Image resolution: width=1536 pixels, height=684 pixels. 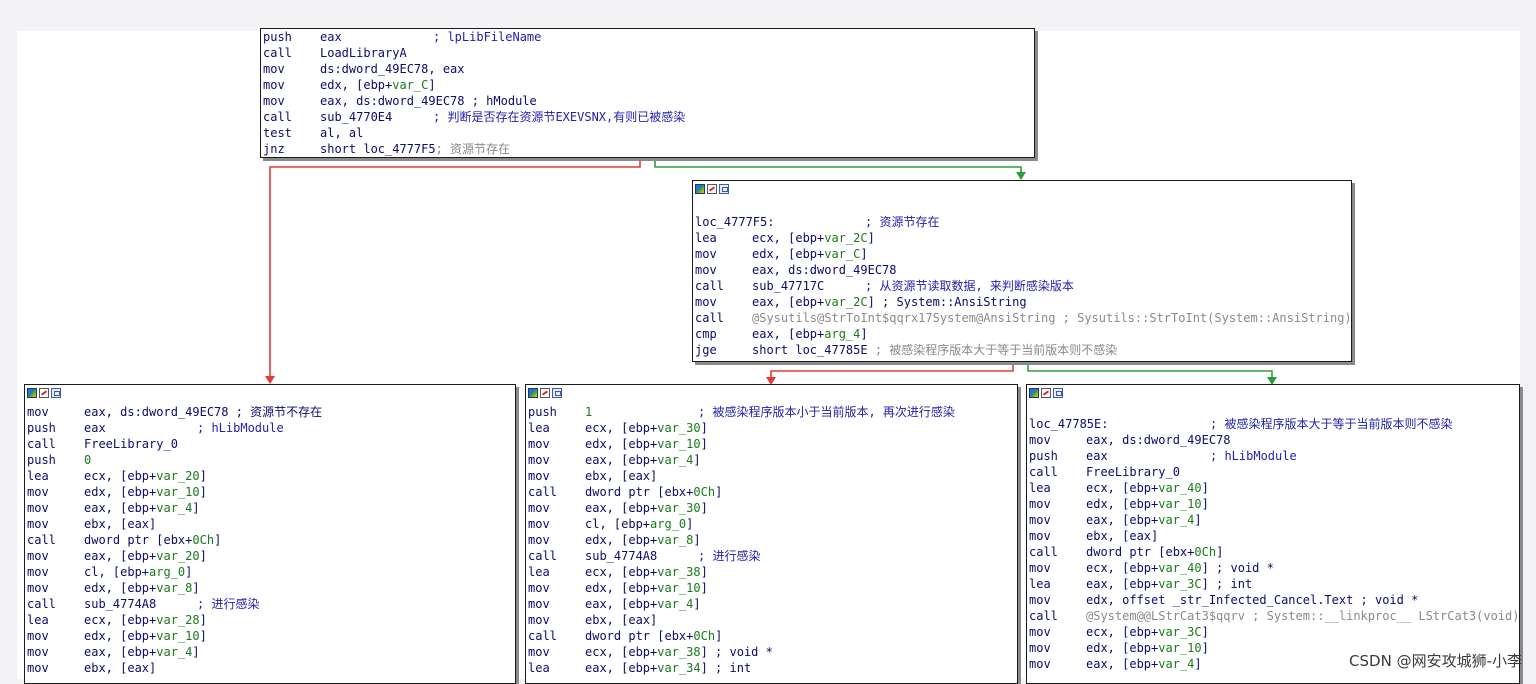 What do you see at coordinates (1022, 334) in the screenshot?
I see `asm-line: cmp eax, [ebp+arg_4]` at bounding box center [1022, 334].